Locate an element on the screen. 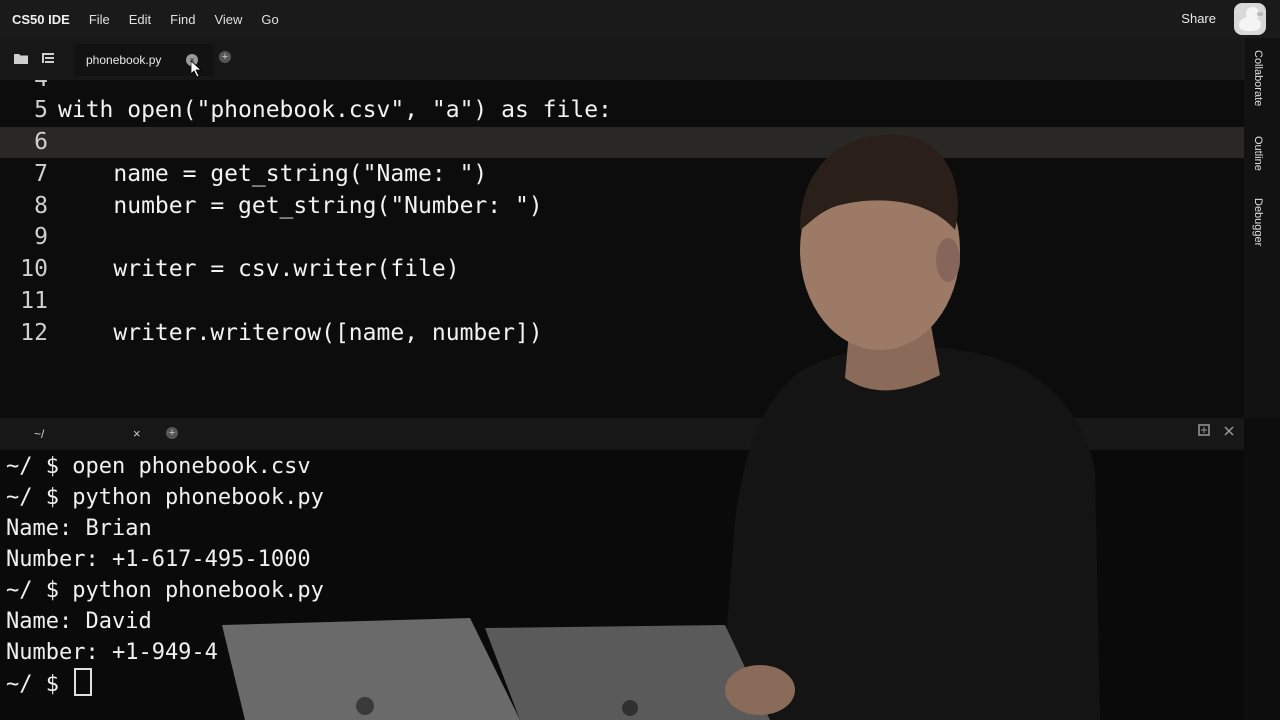  terminal-line: Number: +1-949-4 is located at coordinates (112, 652).